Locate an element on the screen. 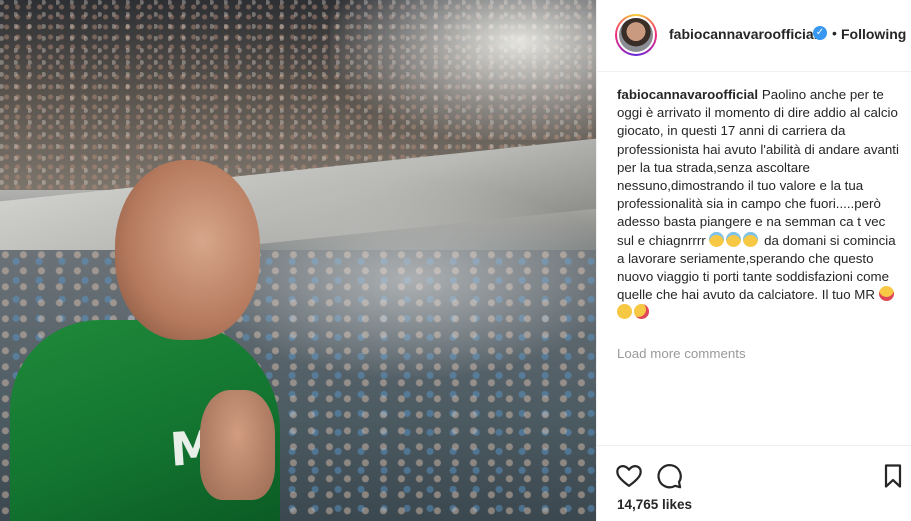  profile-avatar is located at coordinates (636, 35).